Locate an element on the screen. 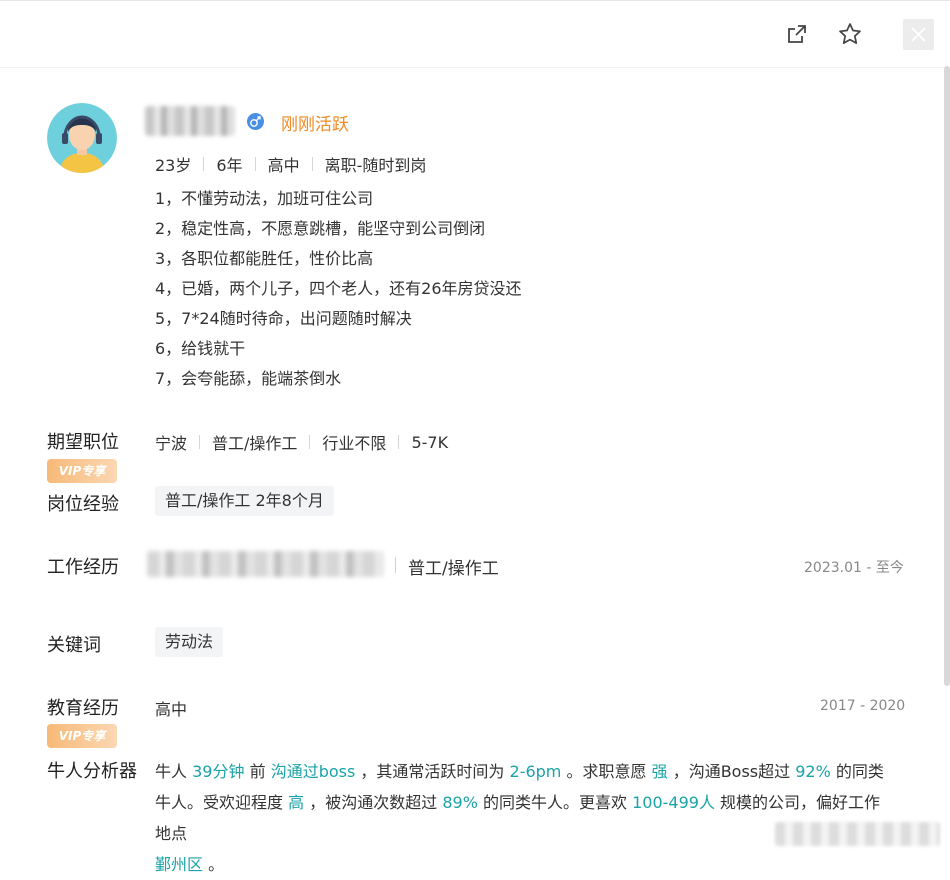  avatar is located at coordinates (82, 138).